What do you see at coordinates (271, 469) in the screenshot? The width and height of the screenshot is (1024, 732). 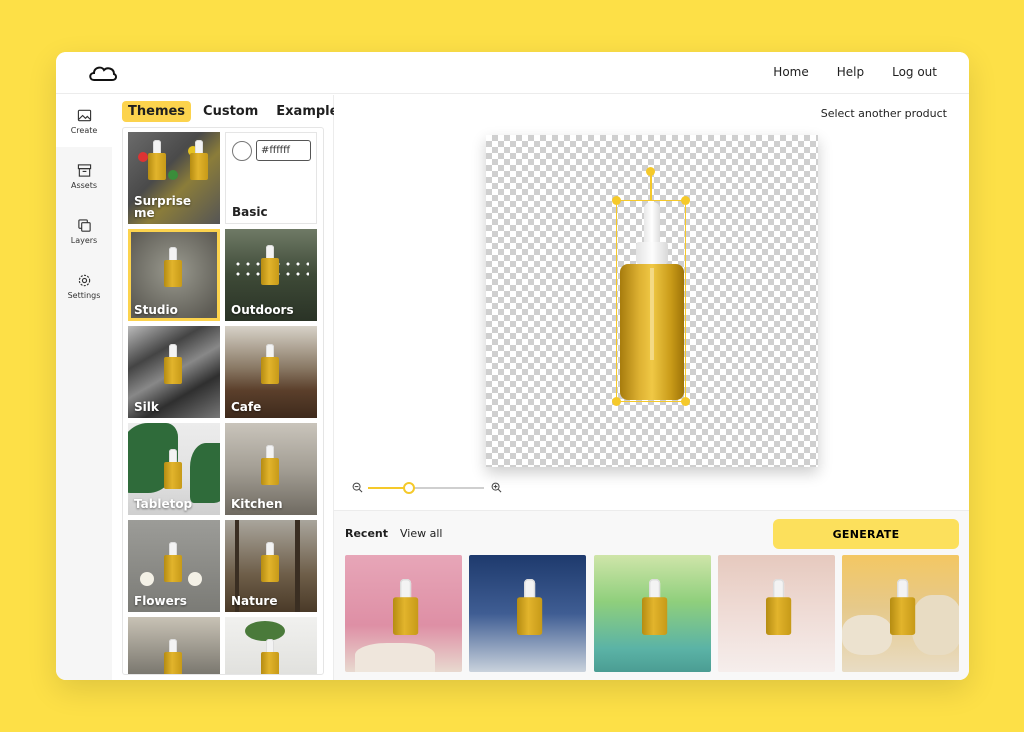 I see `theme-tile-kitchen: Kitchen` at bounding box center [271, 469].